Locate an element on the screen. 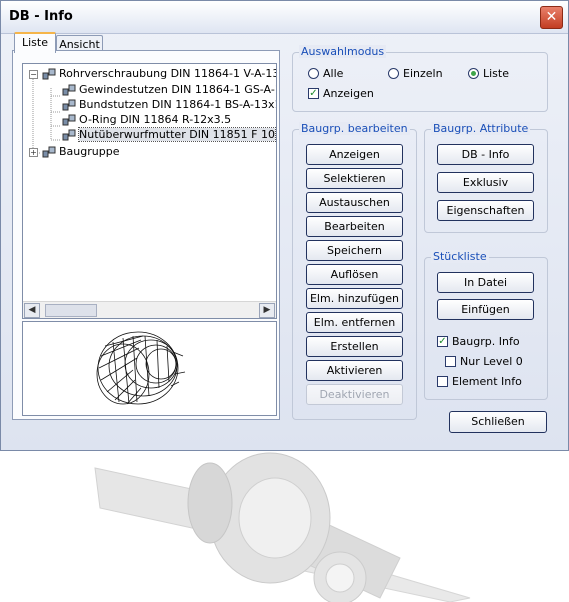 The height and width of the screenshot is (602, 569). tree-node-child-selected: Nutüberwurfmutter DIN 11851 F 10 is located at coordinates (169, 134).